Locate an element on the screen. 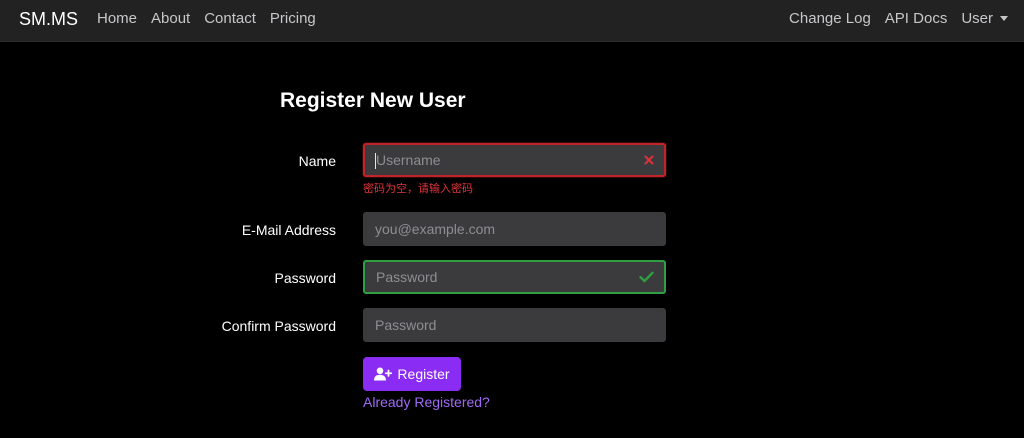 This screenshot has width=1024, height=438. nav-left-links: Home About Contact Pricing is located at coordinates (206, 19).